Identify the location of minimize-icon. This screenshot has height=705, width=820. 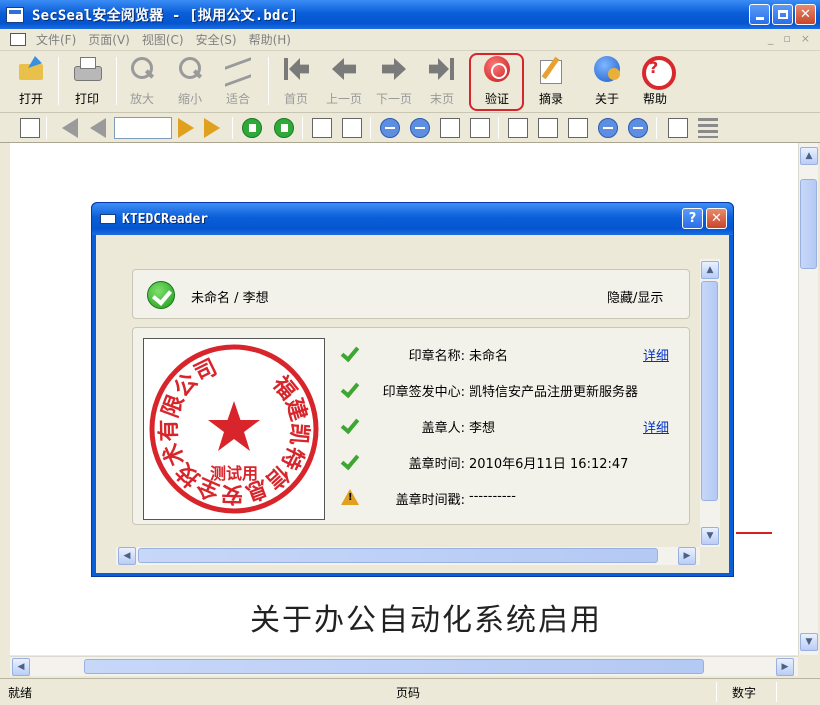
(759, 18).